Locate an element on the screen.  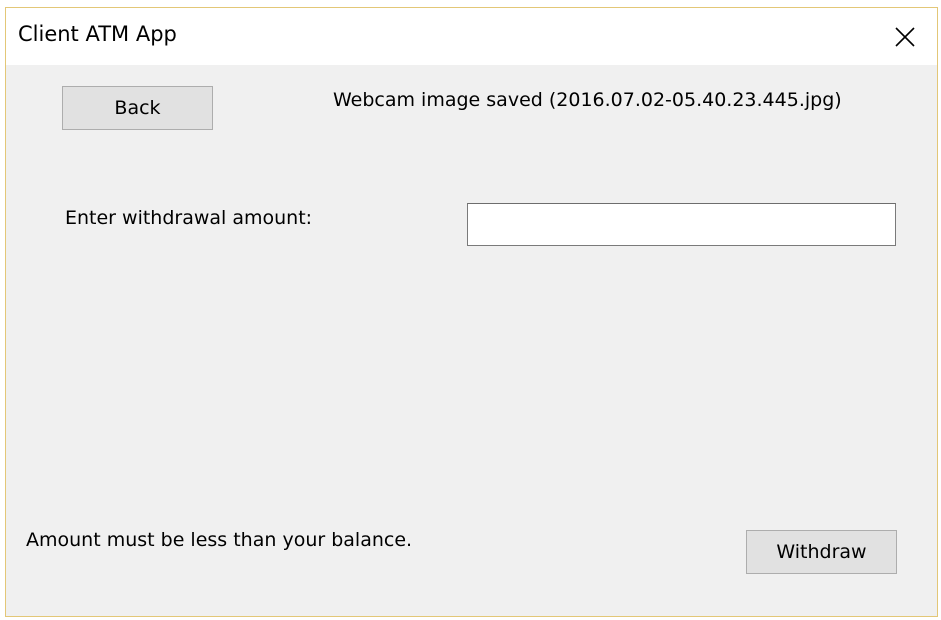
withdraw-button: Withdraw is located at coordinates (821, 552).